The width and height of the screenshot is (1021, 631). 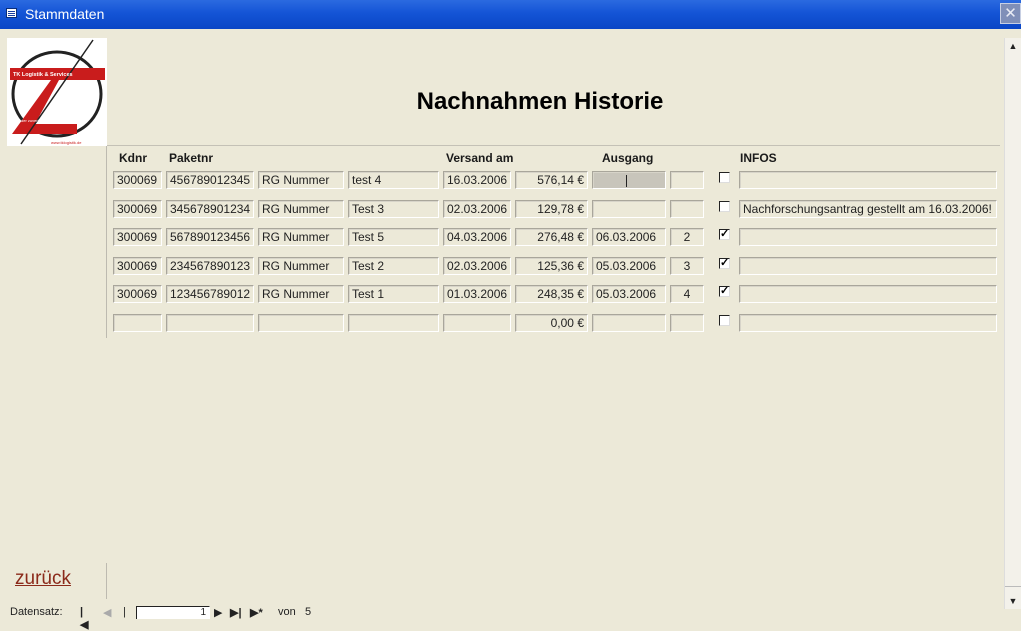 What do you see at coordinates (551, 266) in the screenshot?
I see `cell-betrag: 125,36 €` at bounding box center [551, 266].